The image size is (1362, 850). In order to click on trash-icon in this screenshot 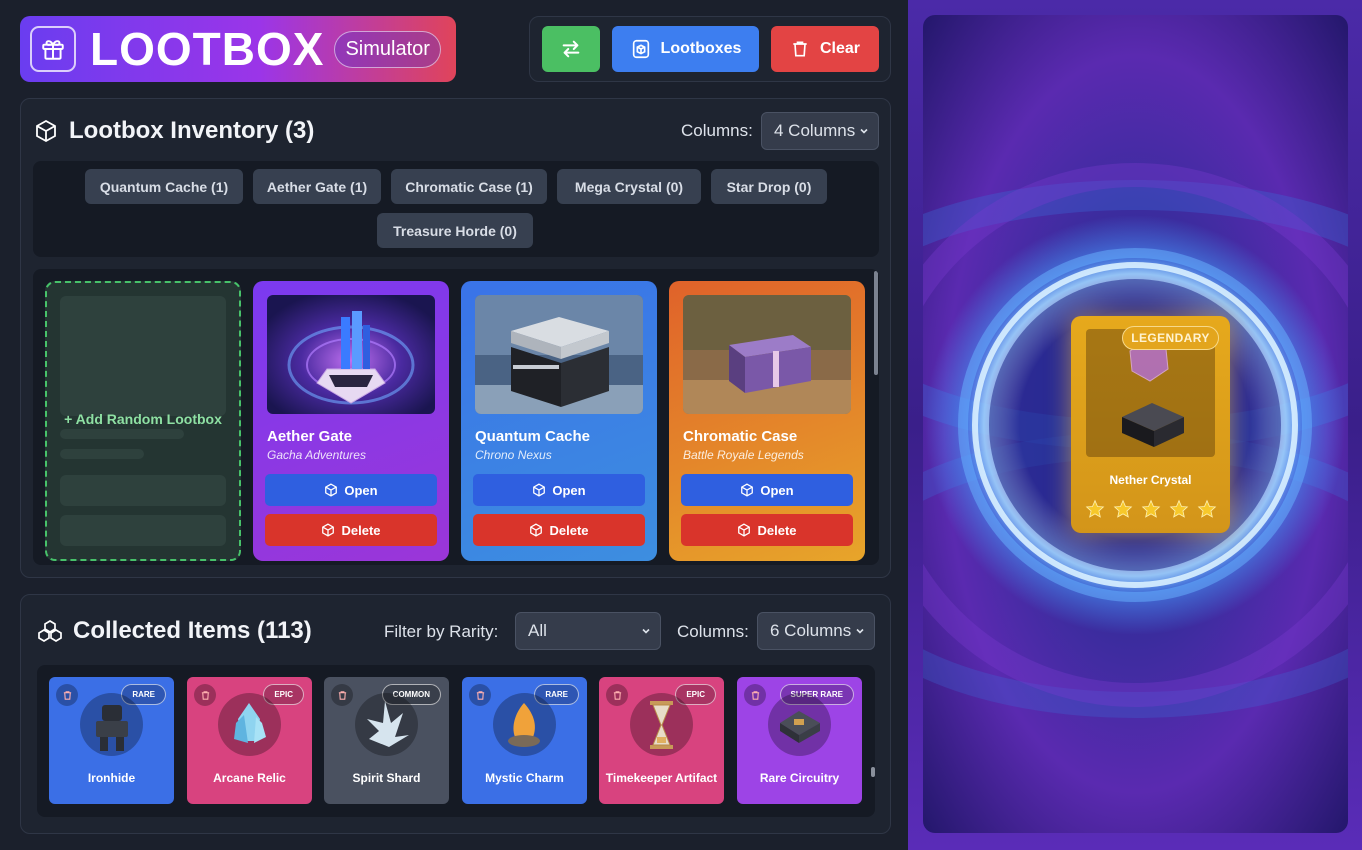, I will do `click(800, 49)`.